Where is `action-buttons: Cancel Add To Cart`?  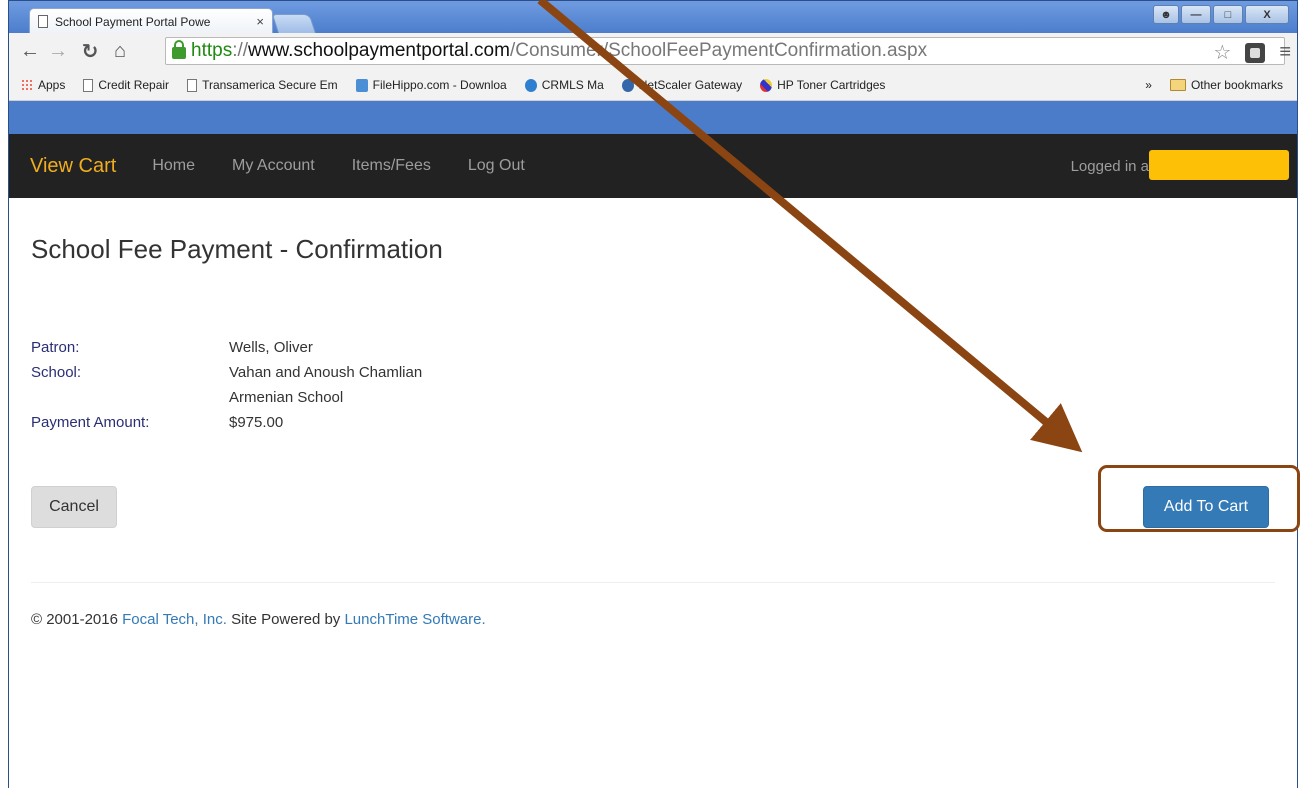 action-buttons: Cancel Add To Cart is located at coordinates (653, 508).